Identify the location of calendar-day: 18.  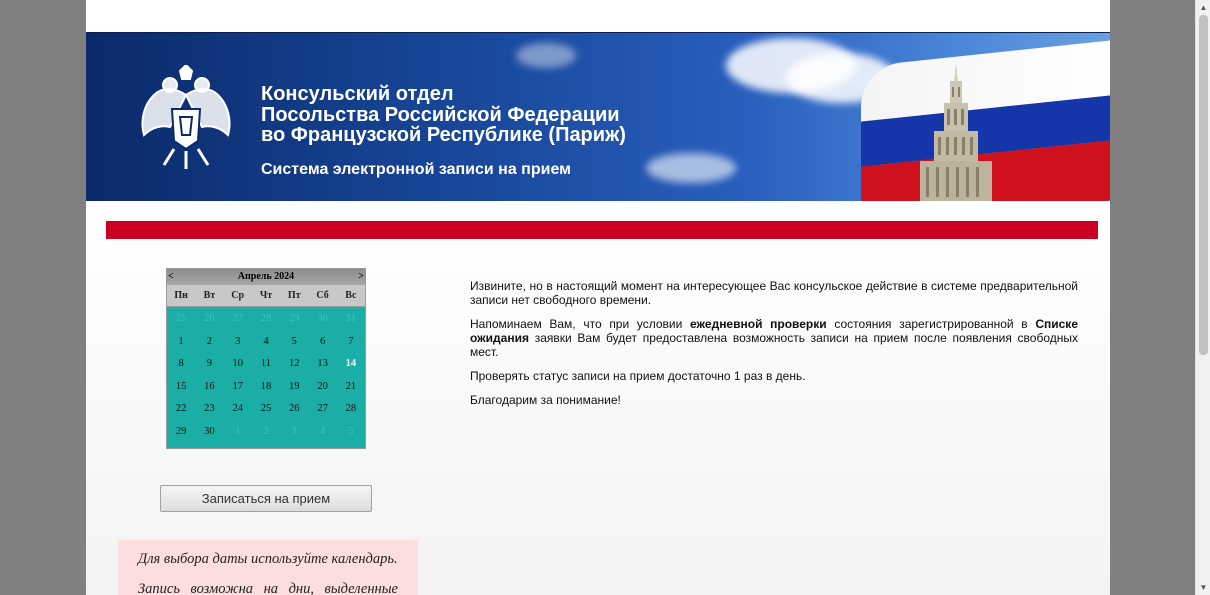
(266, 387).